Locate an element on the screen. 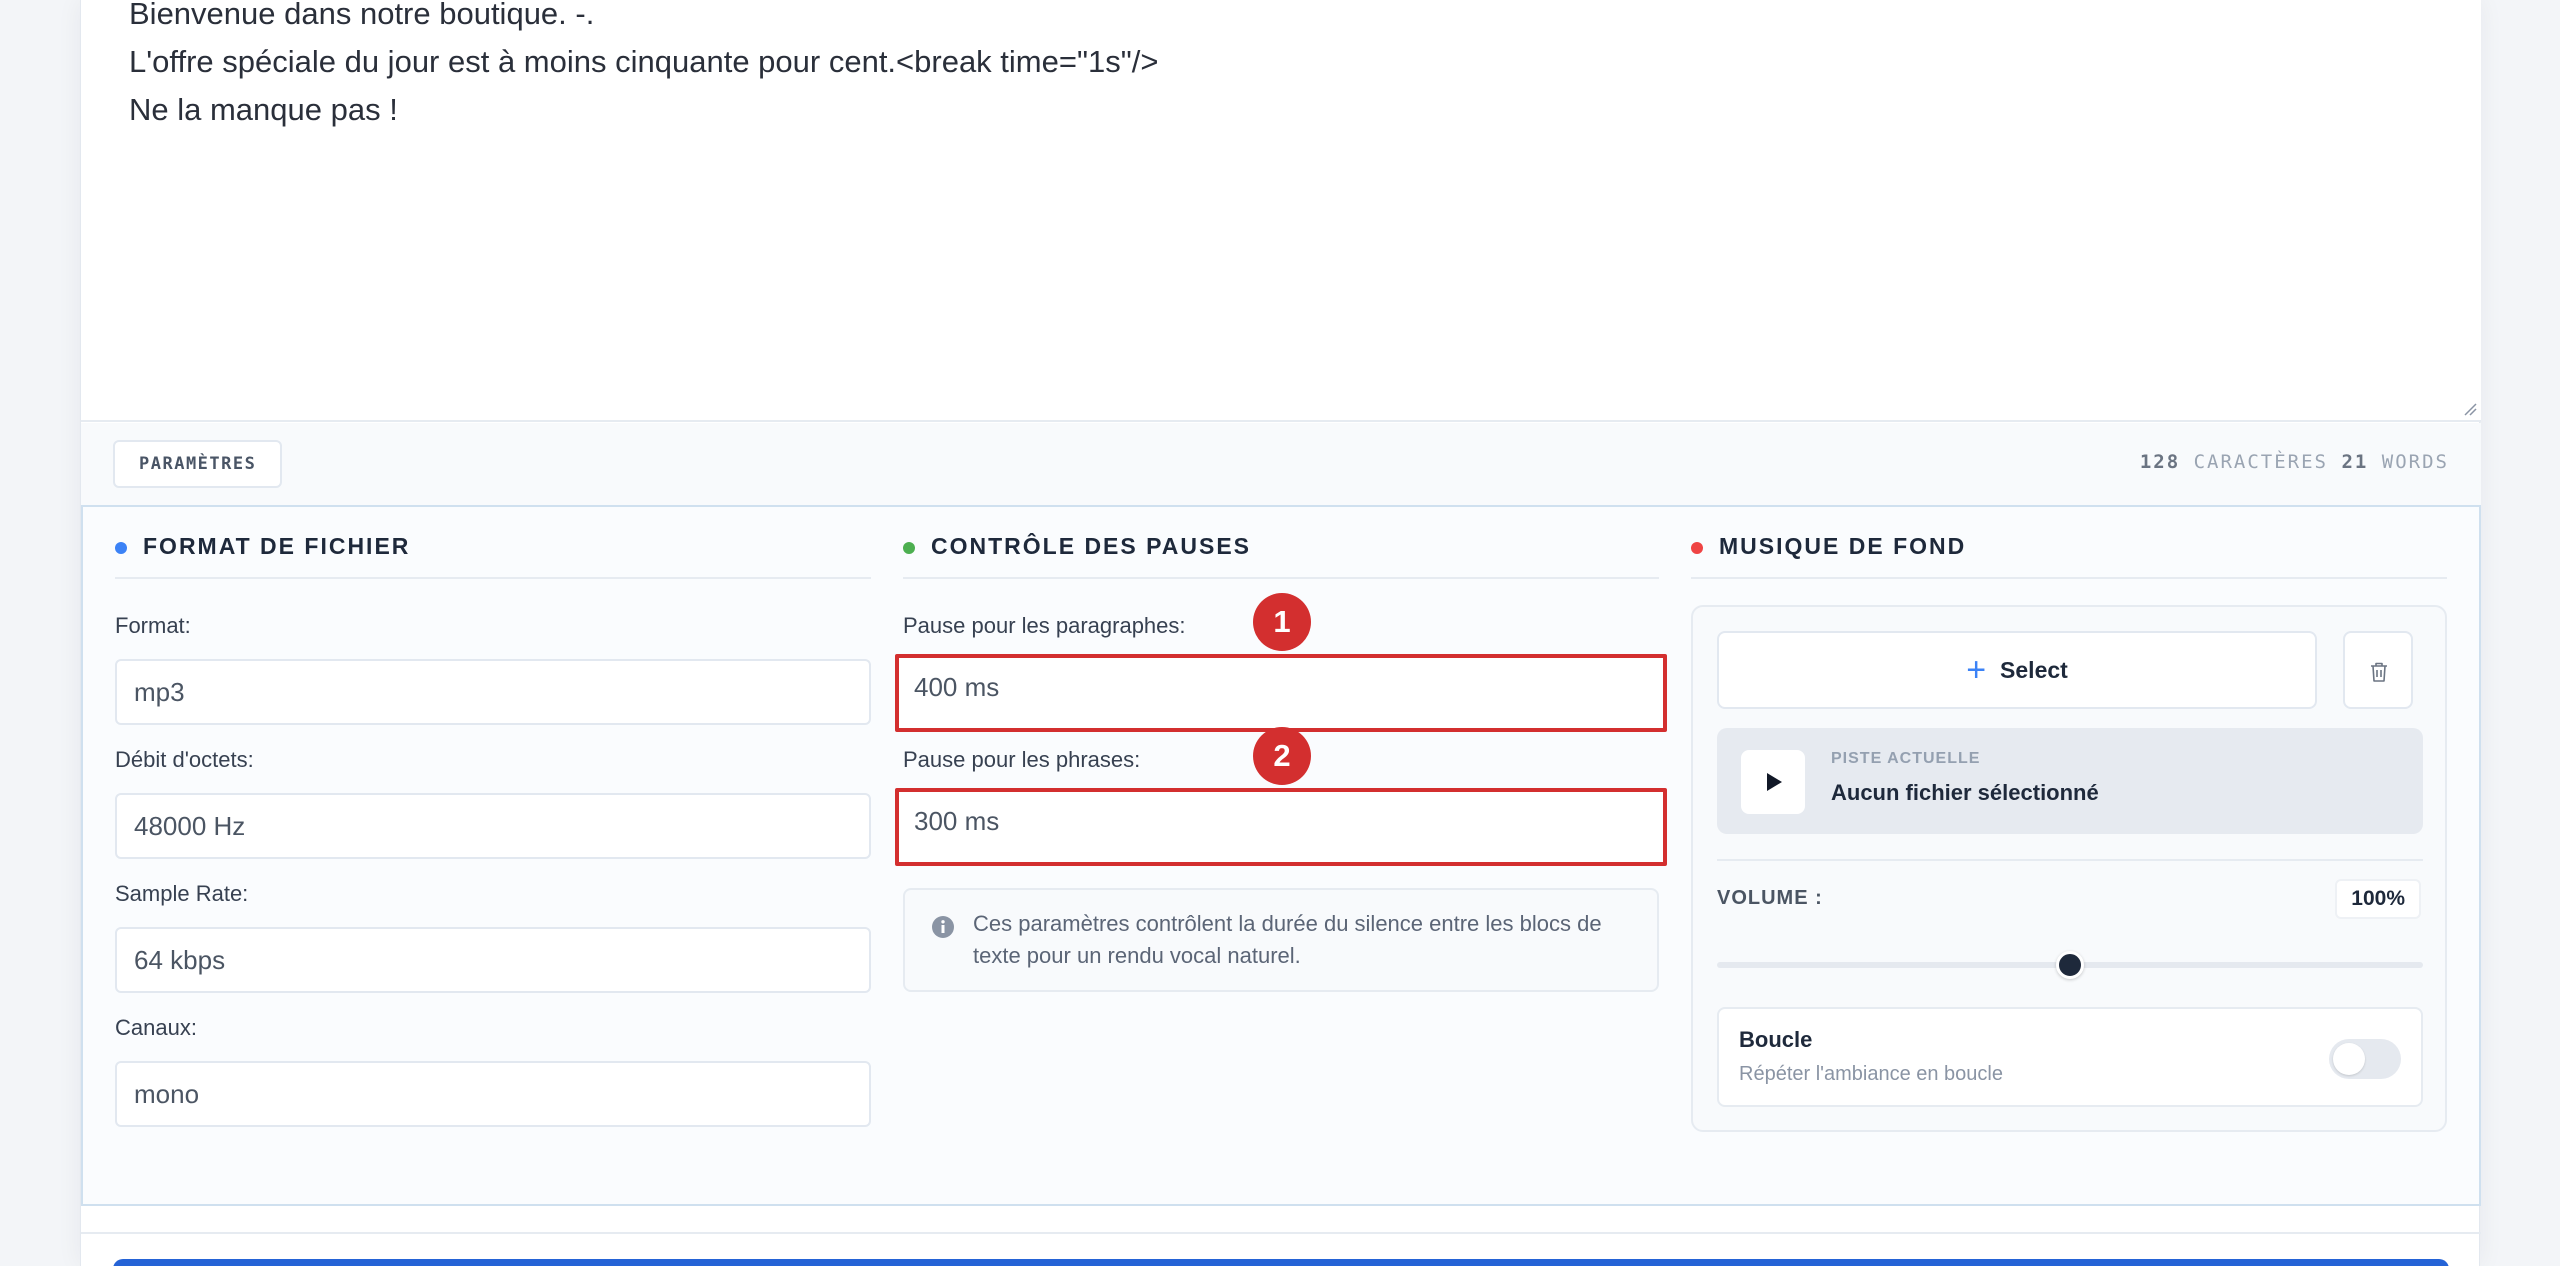 The height and width of the screenshot is (1266, 2560). section-header: FORMAT DE FICHIER is located at coordinates (493, 556).